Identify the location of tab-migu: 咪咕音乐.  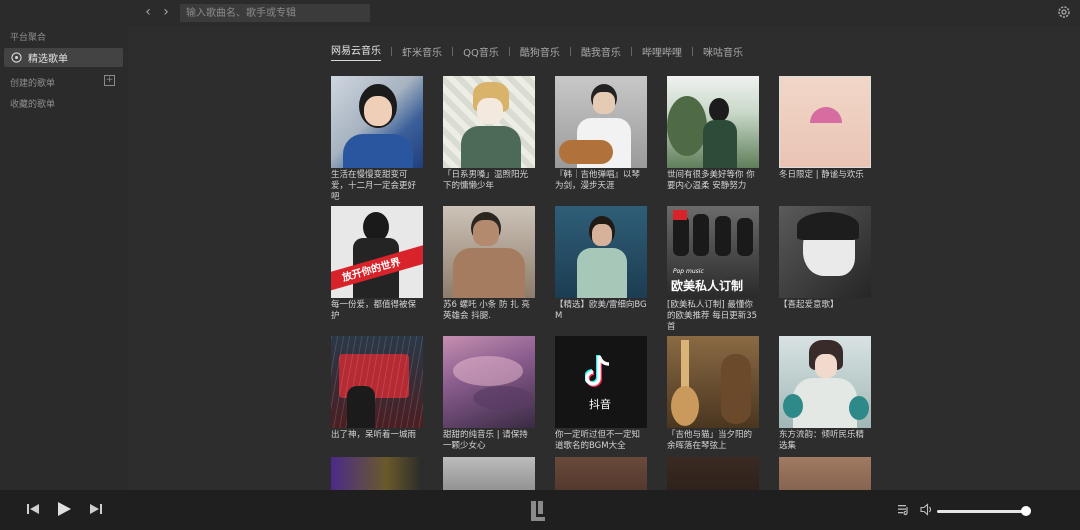
(723, 51).